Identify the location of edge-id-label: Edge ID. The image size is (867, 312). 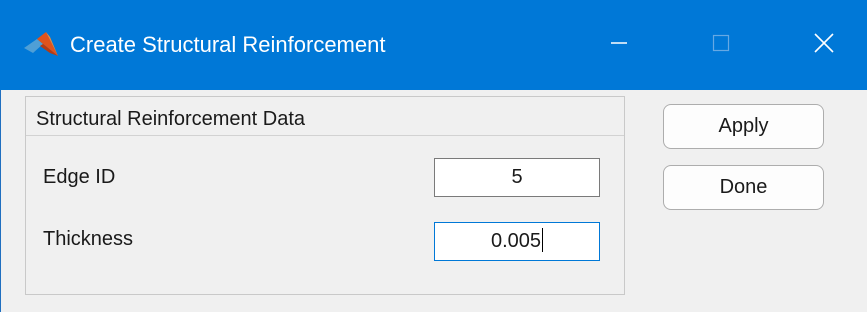
(79, 177).